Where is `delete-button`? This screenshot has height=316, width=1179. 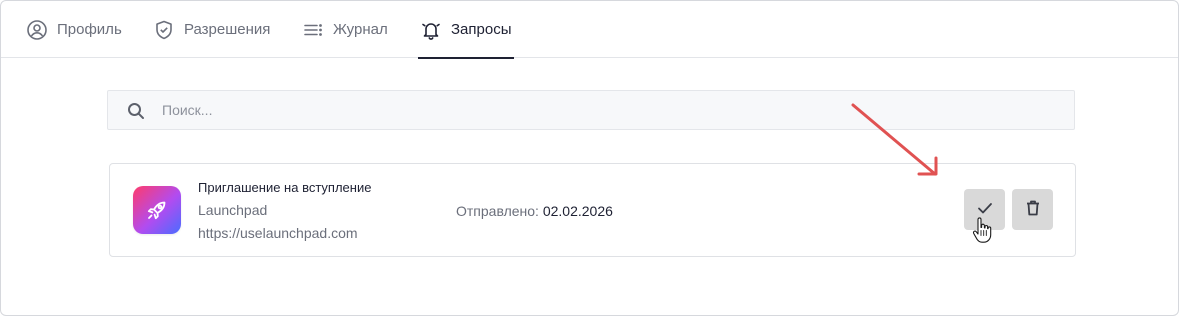 delete-button is located at coordinates (1032, 209).